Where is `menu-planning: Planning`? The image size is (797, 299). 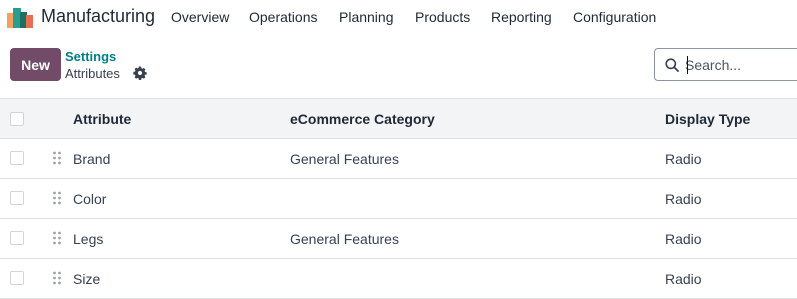 menu-planning: Planning is located at coordinates (366, 17).